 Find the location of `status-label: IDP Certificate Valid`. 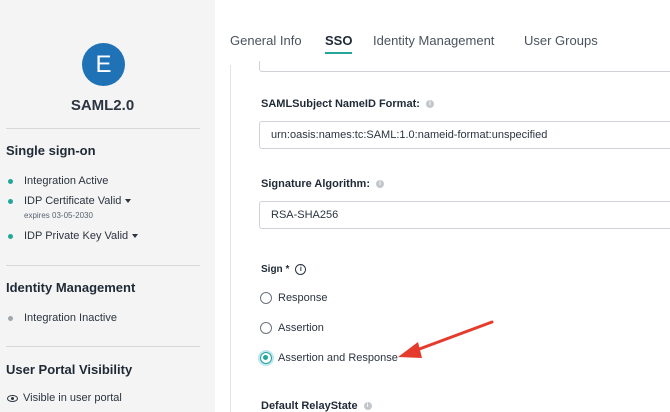

status-label: IDP Certificate Valid is located at coordinates (73, 201).